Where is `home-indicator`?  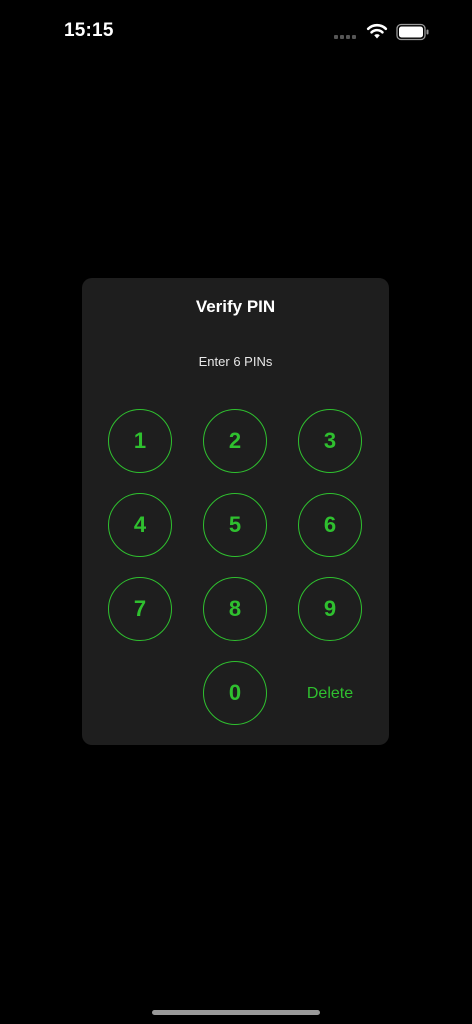 home-indicator is located at coordinates (236, 1012).